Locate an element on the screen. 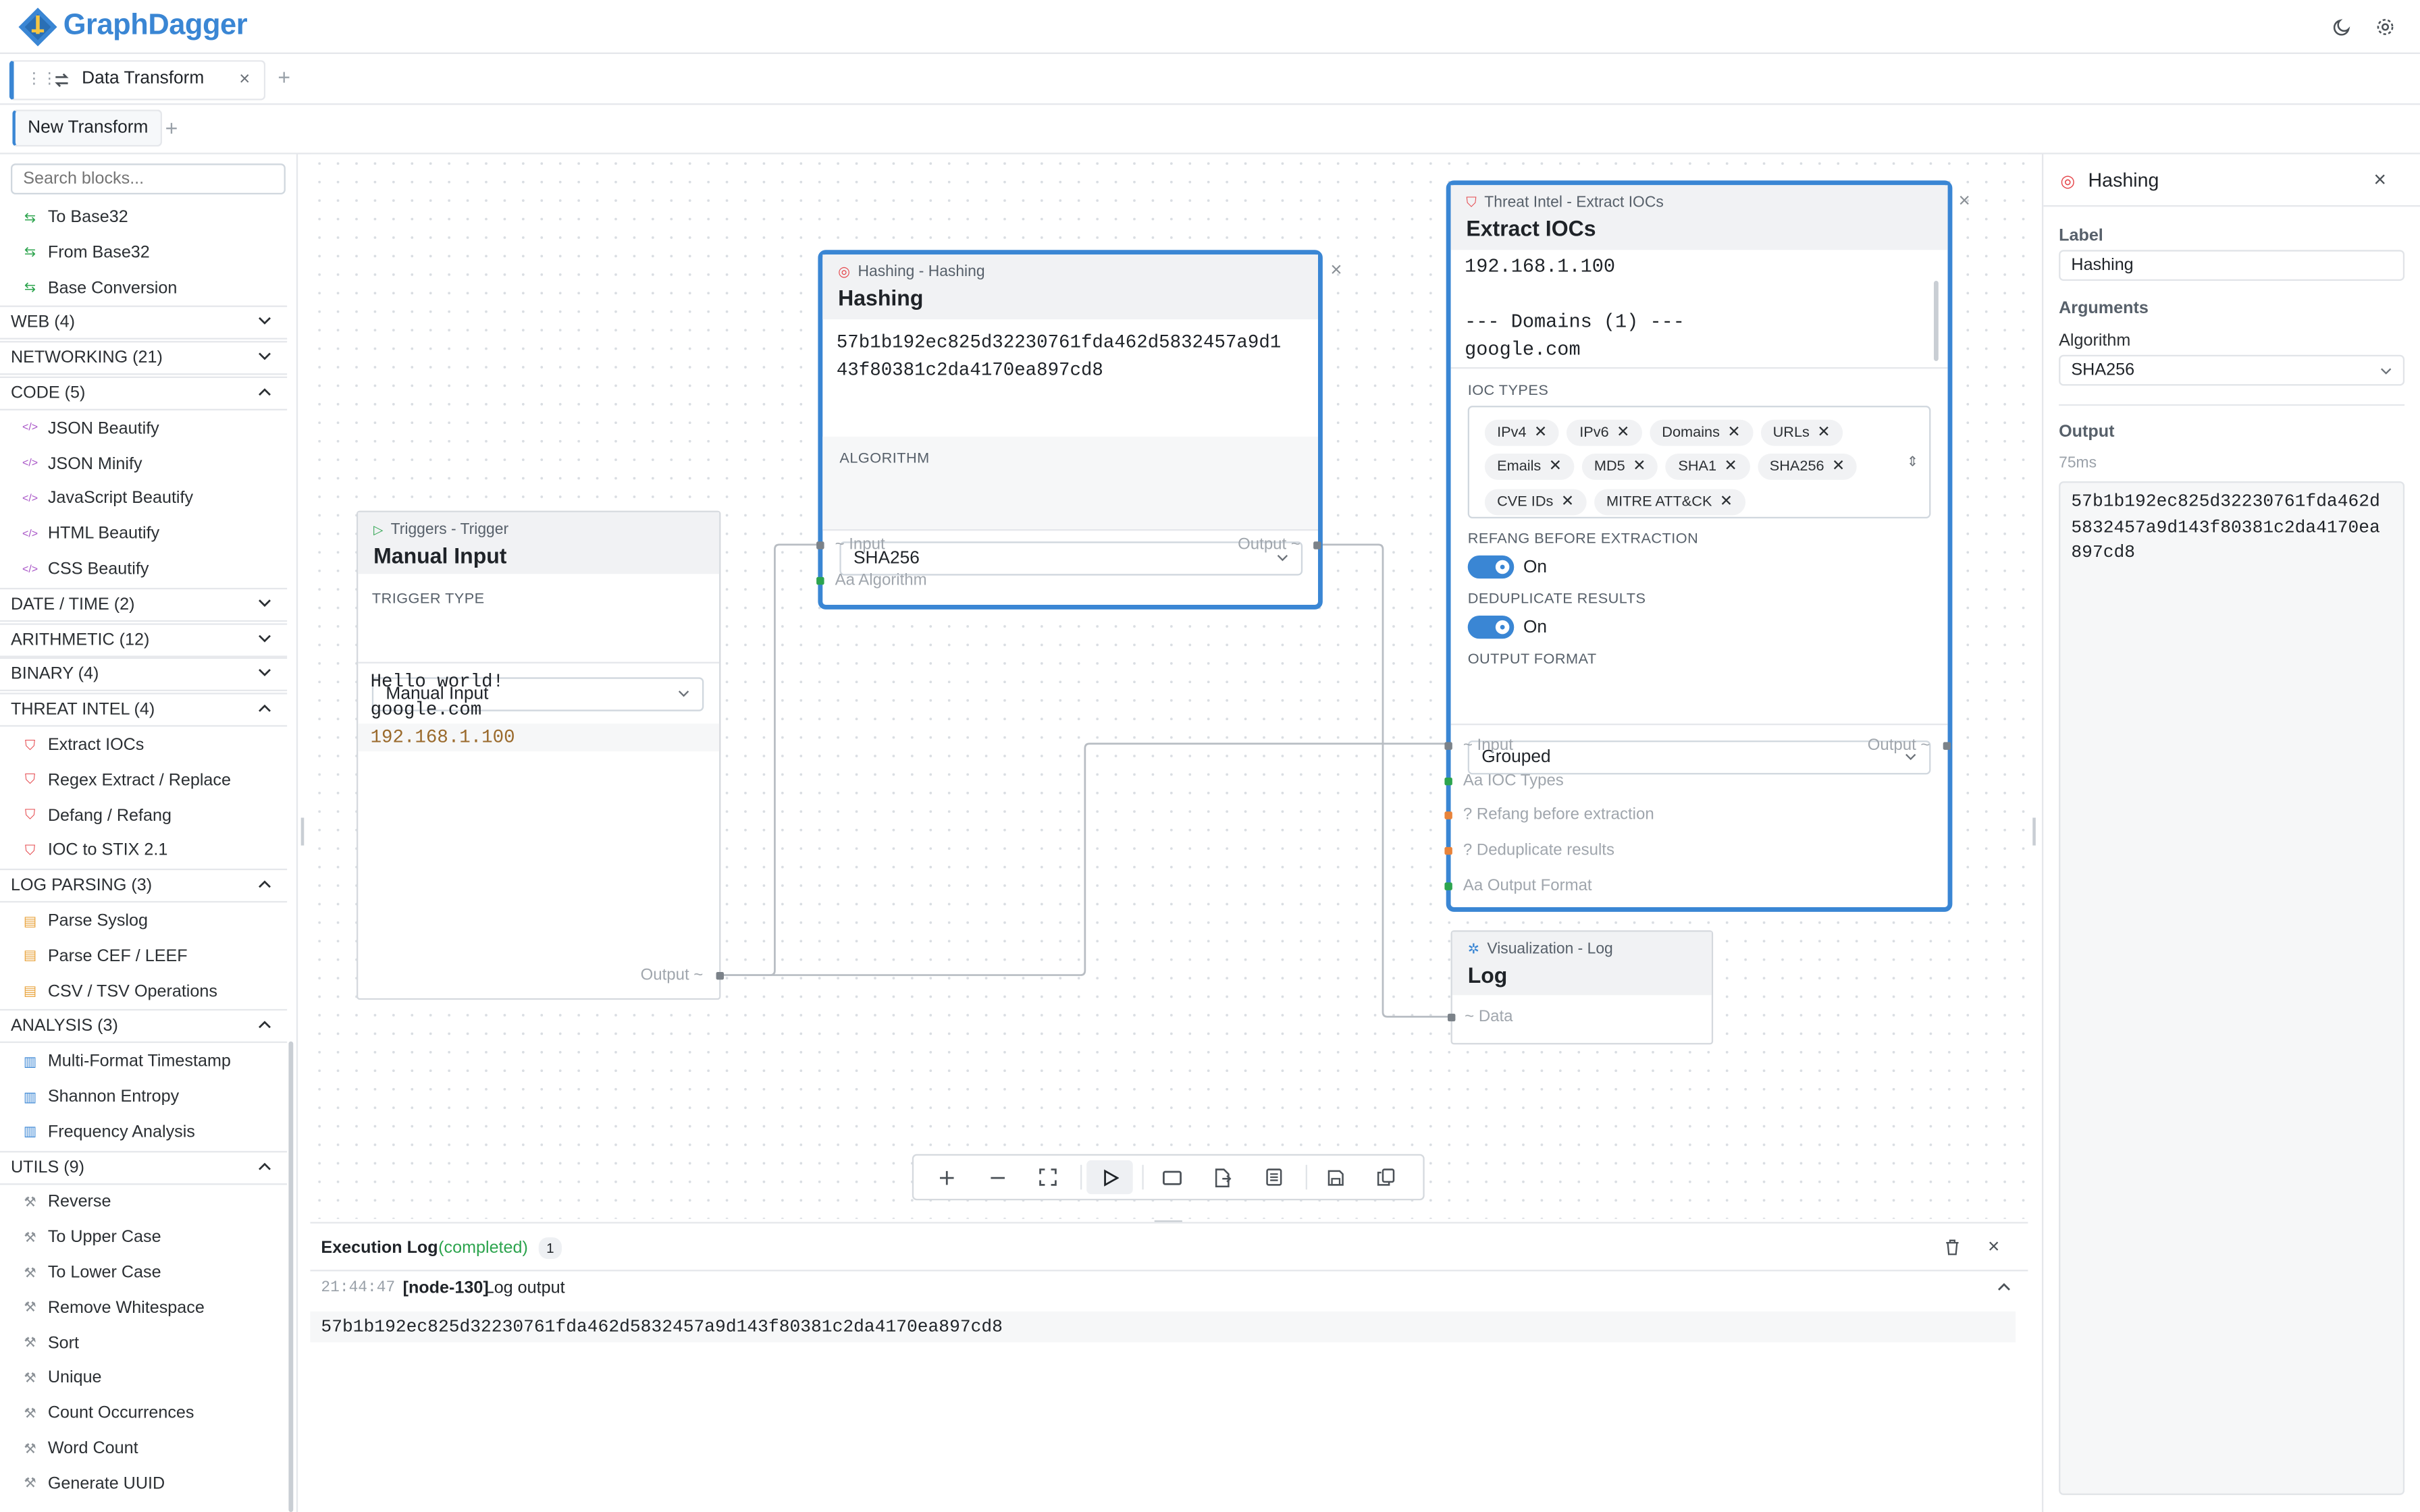  ioc-type-chip: SHA1 ✕ is located at coordinates (1708, 468).